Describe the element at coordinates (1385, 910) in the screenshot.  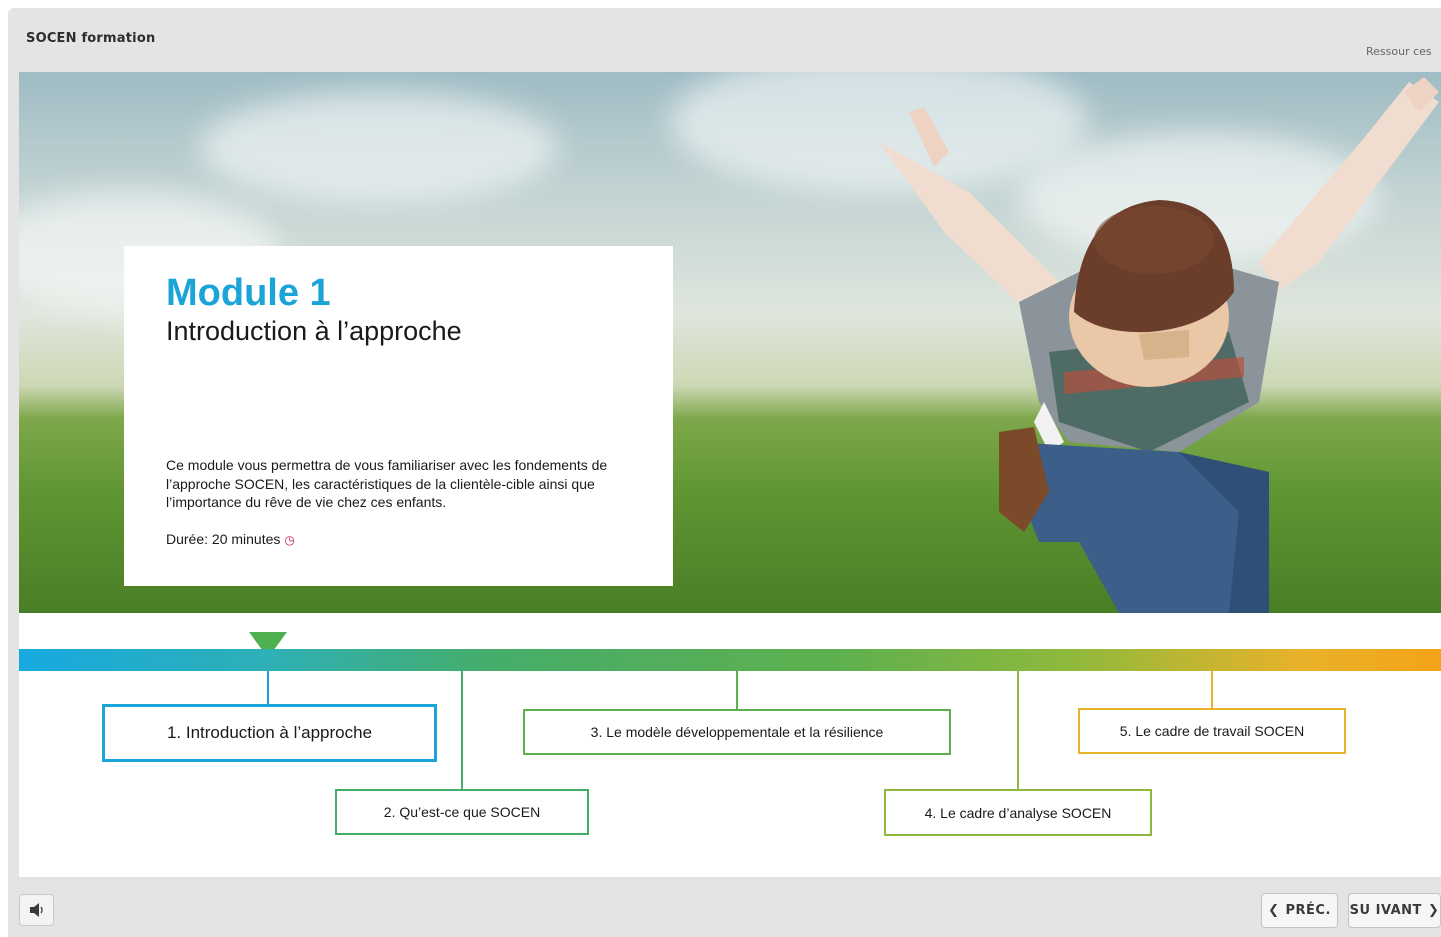
I see `next-label: SU IVANT` at that location.